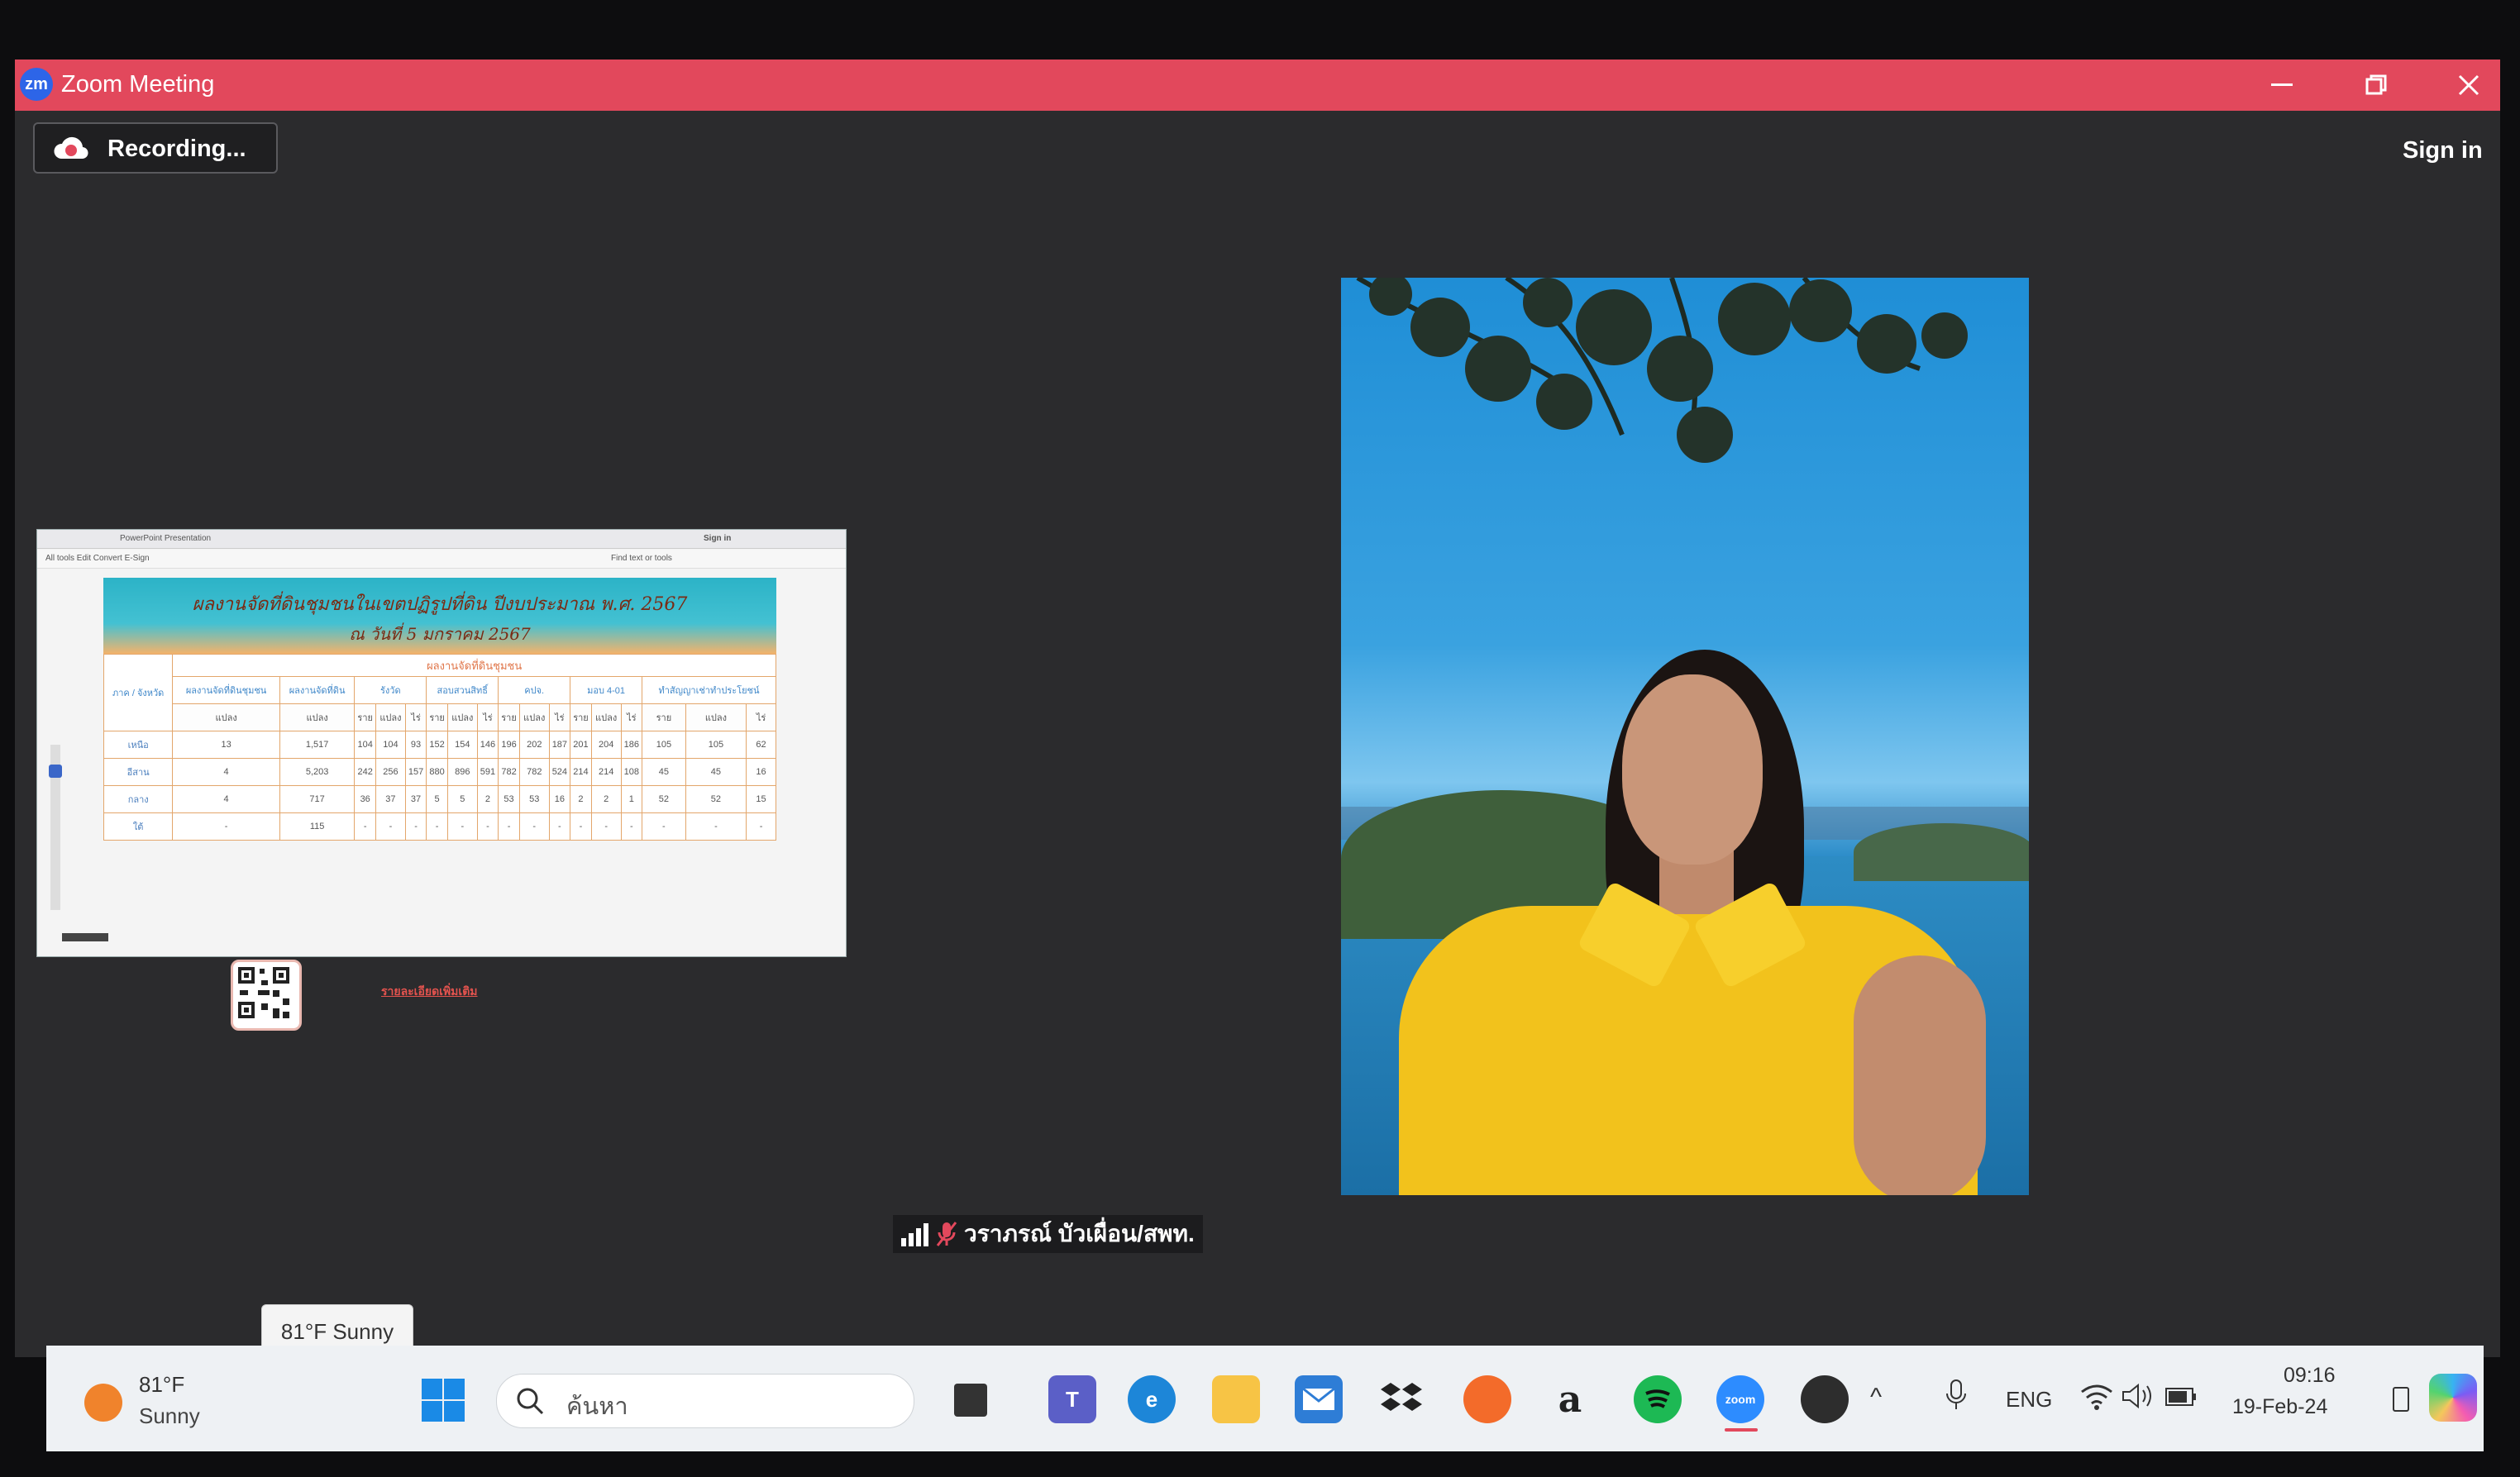 The height and width of the screenshot is (1477, 2520). What do you see at coordinates (1152, 1399) in the screenshot?
I see `edge-icon: e` at bounding box center [1152, 1399].